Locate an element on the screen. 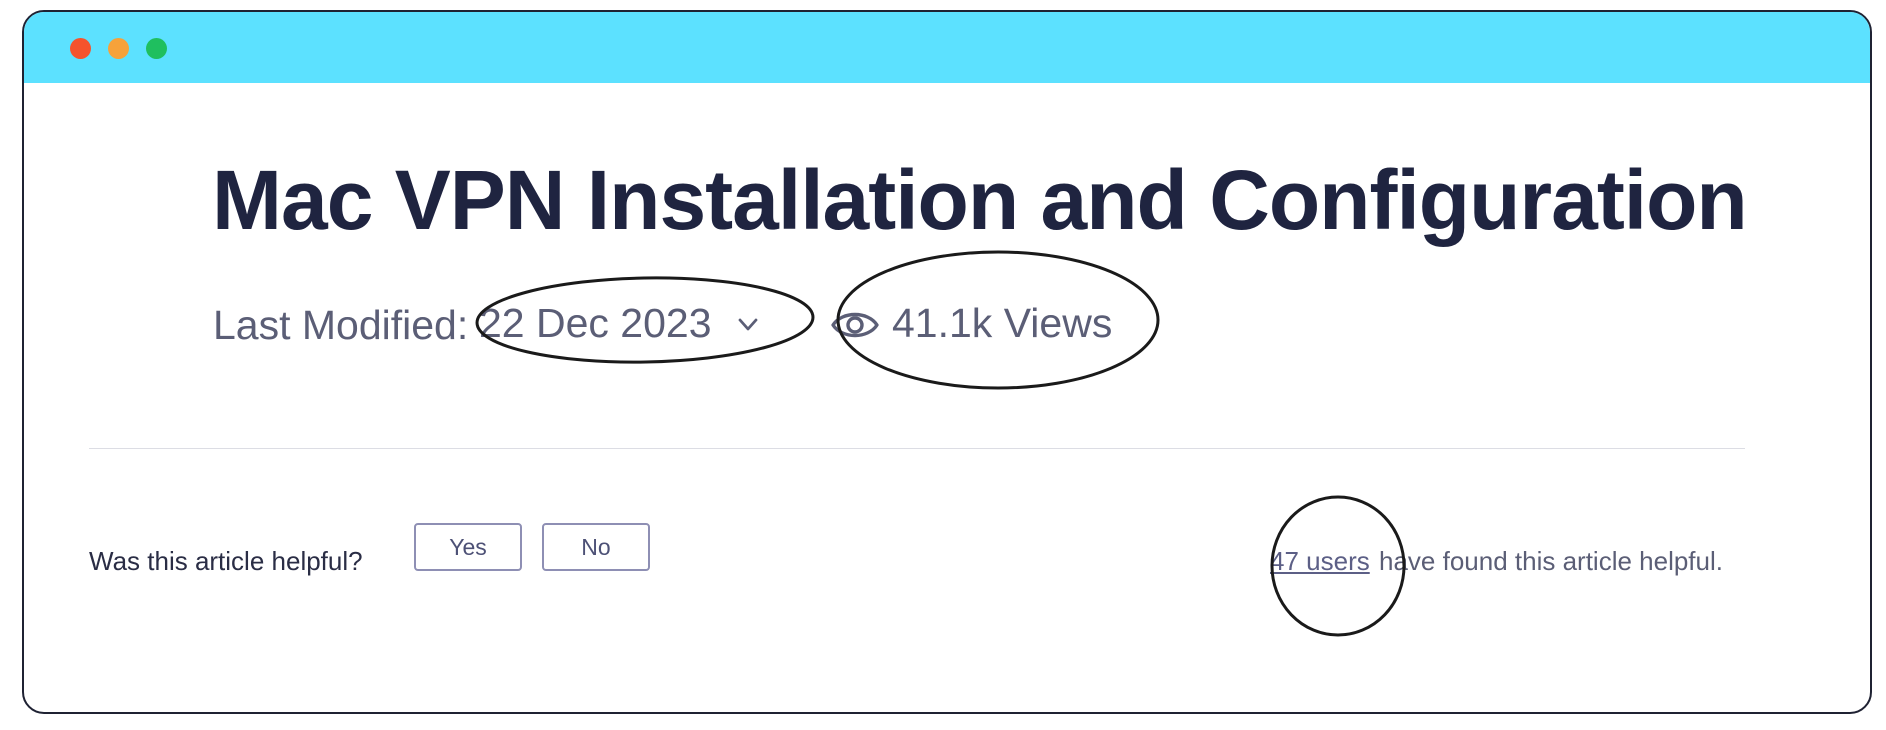  helpful-users-link: 47 users is located at coordinates (1320, 561).